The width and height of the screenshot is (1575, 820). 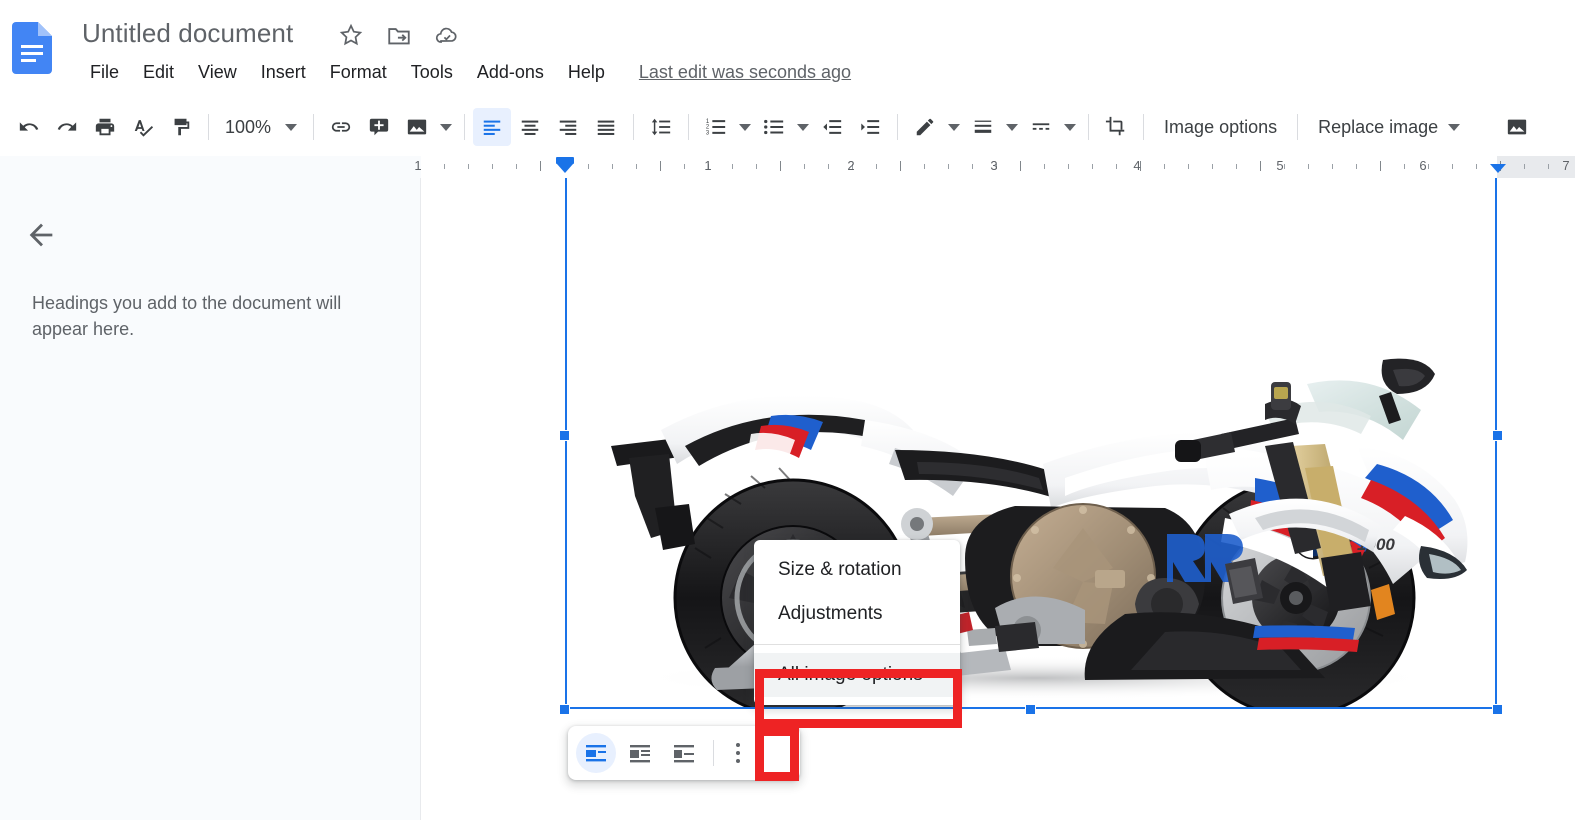 I want to click on in-line-button, so click(x=596, y=753).